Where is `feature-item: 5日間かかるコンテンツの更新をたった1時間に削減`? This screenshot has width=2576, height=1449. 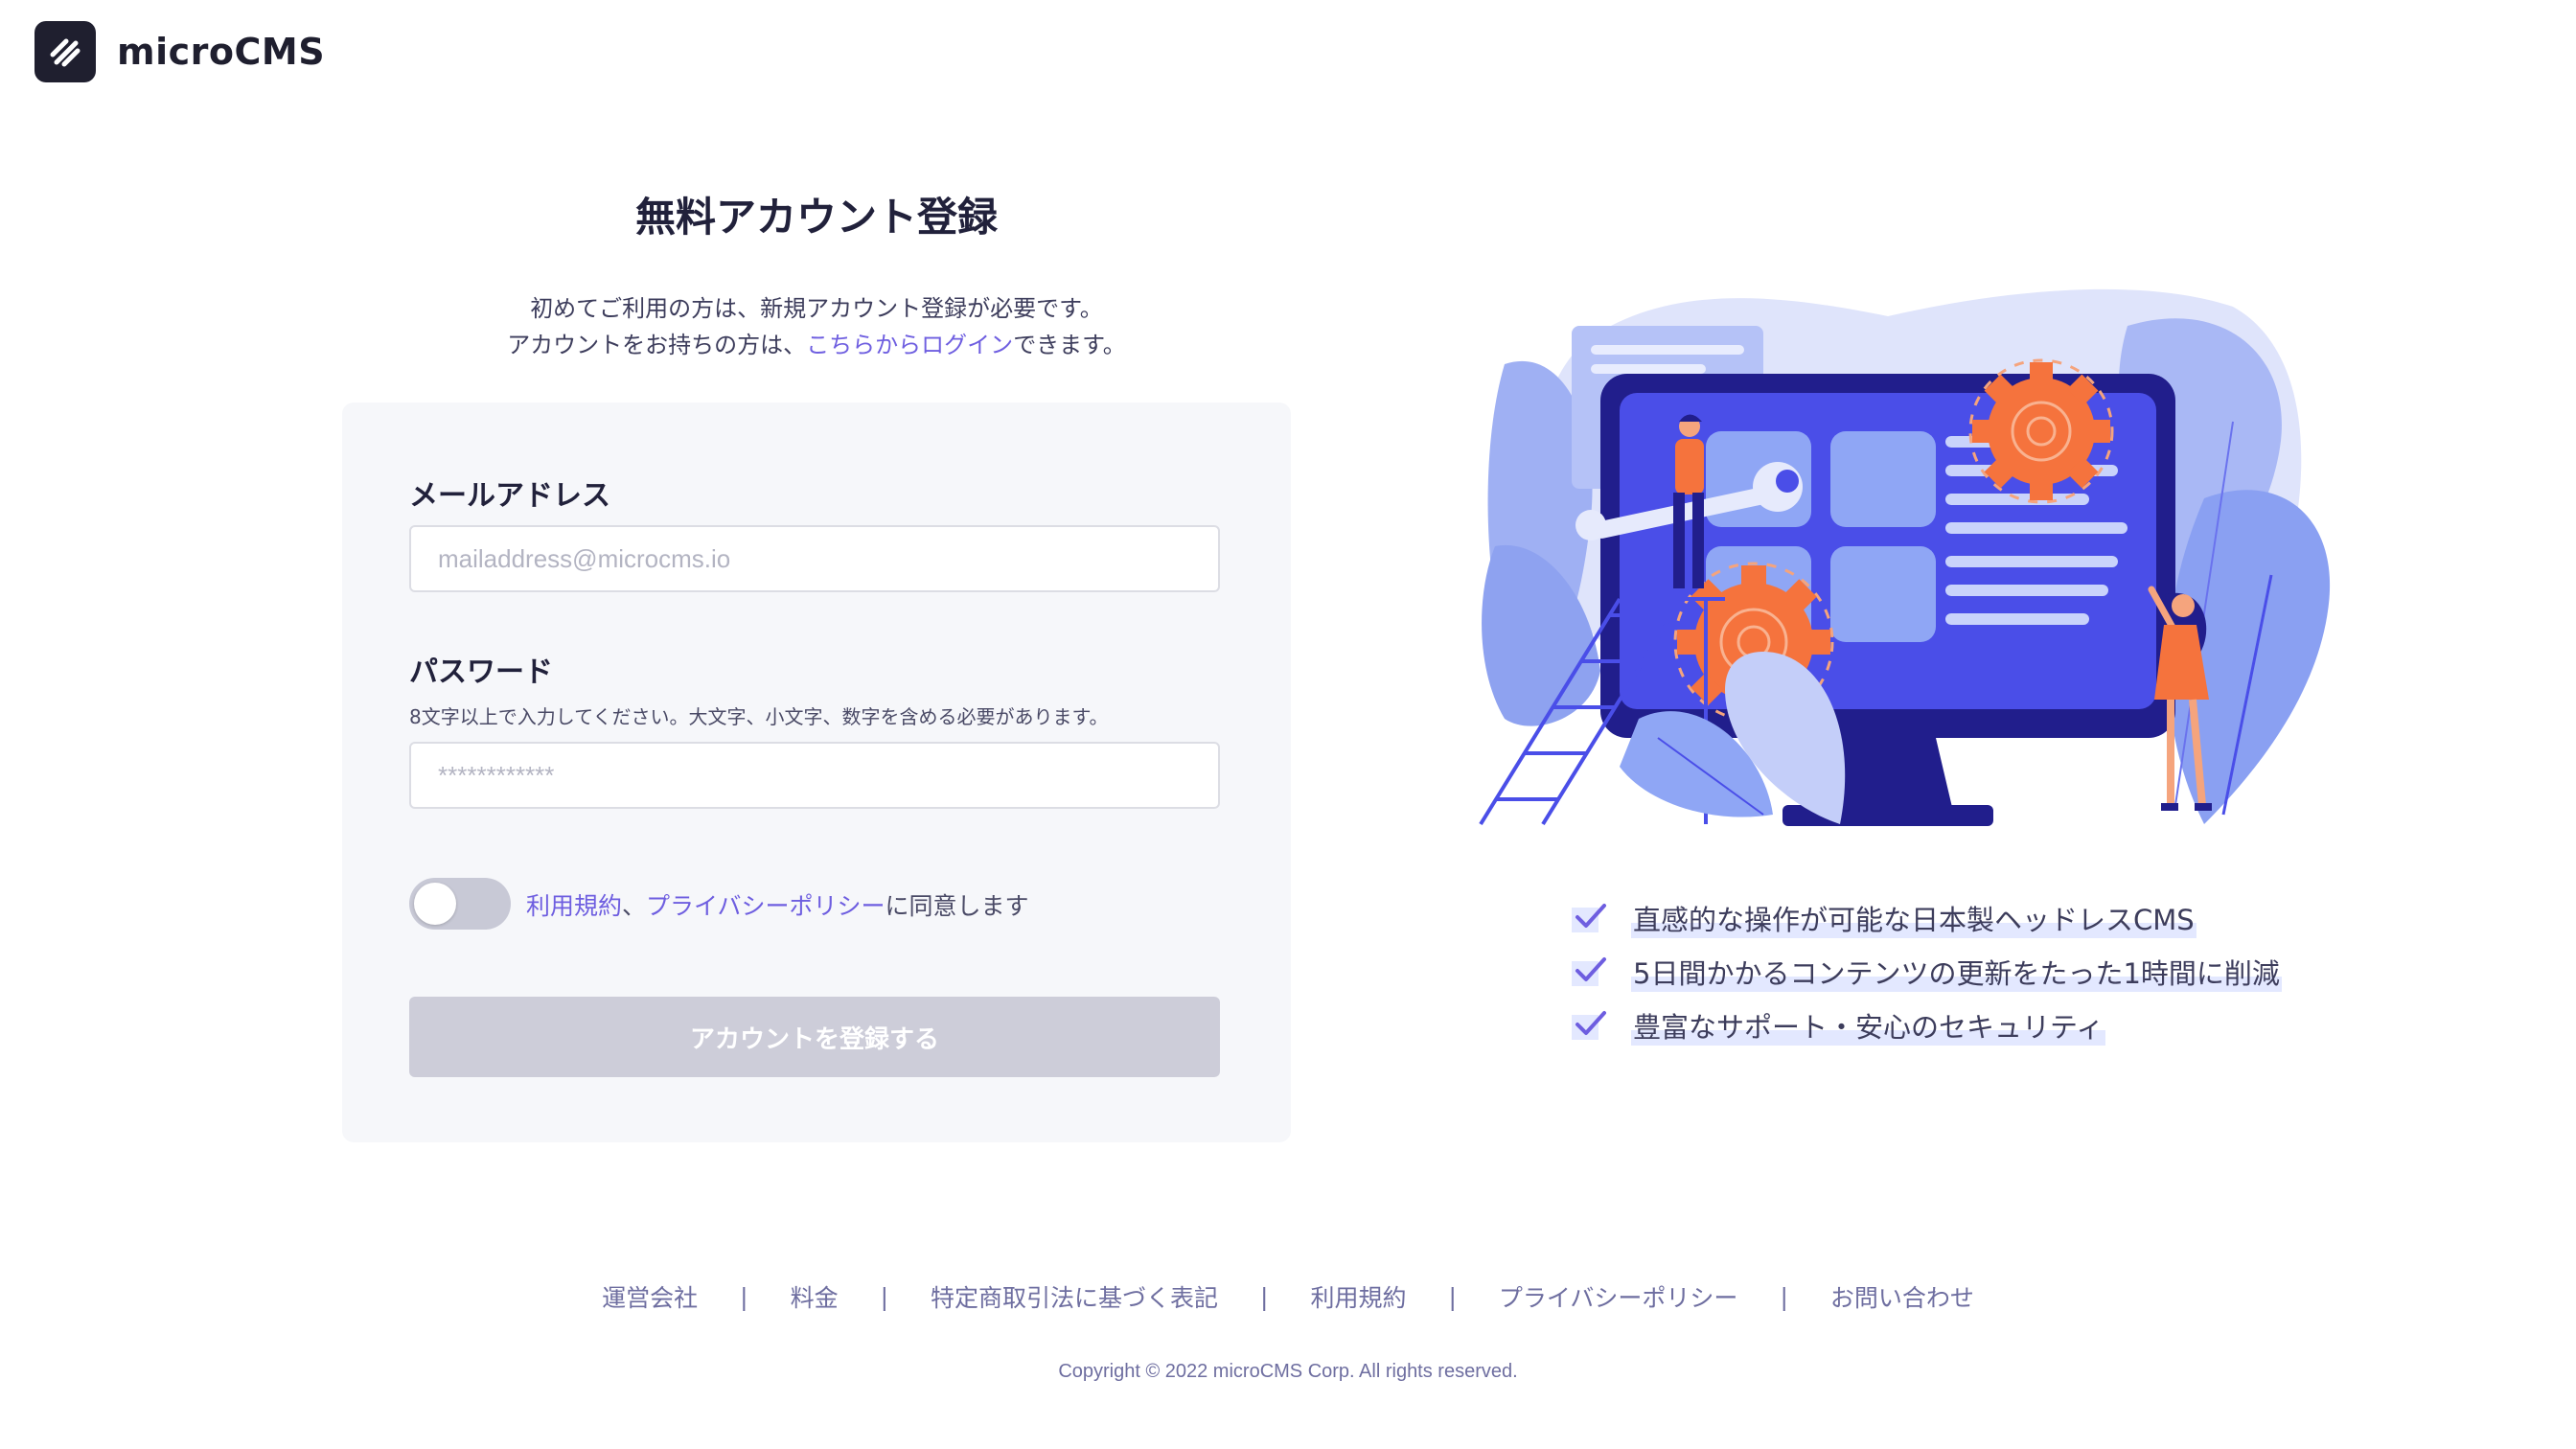 feature-item: 5日間かかるコンテンツの更新をたった1時間に削減 is located at coordinates (1927, 972).